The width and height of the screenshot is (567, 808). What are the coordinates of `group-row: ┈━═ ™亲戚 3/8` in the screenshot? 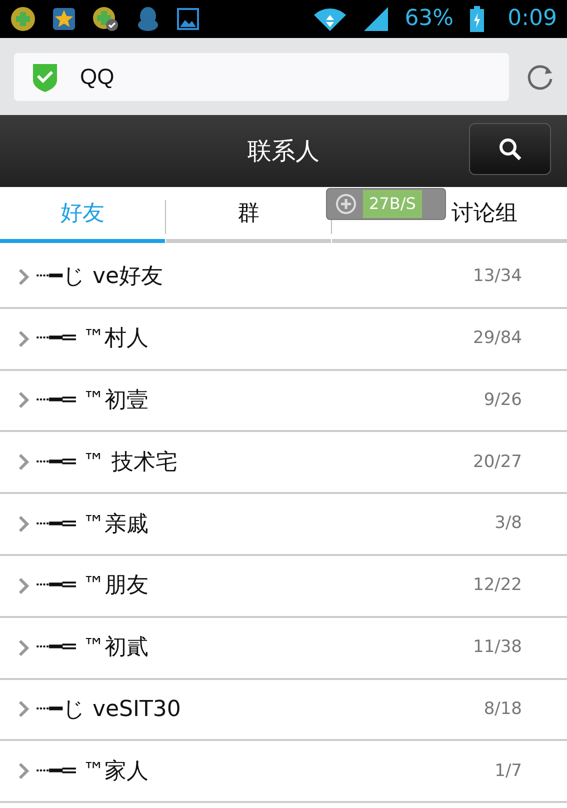 It's located at (283, 525).